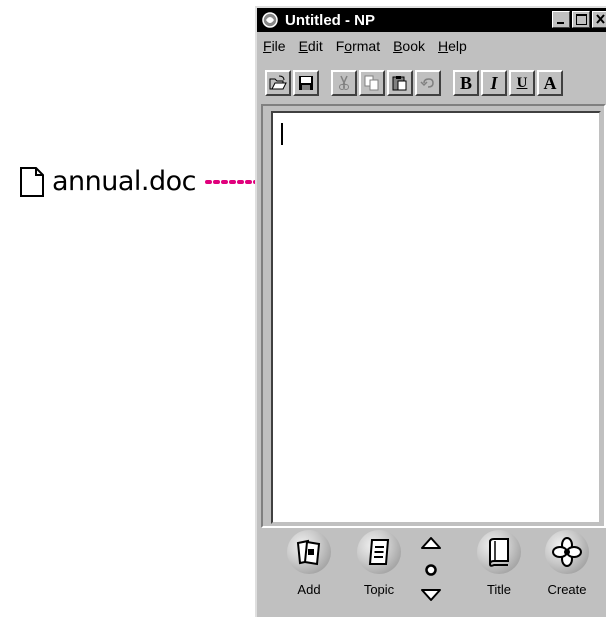 This screenshot has width=606, height=619. I want to click on open-button, so click(278, 83).